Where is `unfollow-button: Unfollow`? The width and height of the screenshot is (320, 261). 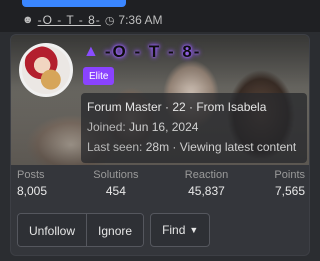
unfollow-button: Unfollow is located at coordinates (52, 230).